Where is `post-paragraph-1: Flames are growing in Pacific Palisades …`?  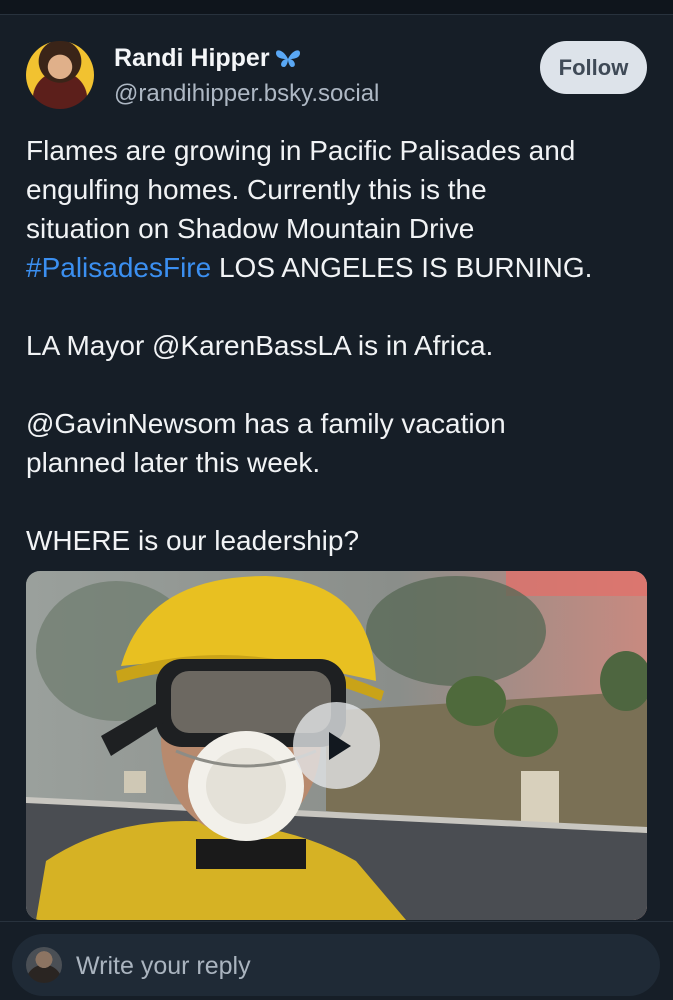
post-paragraph-1: Flames are growing in Pacific Palisades … is located at coordinates (341, 209).